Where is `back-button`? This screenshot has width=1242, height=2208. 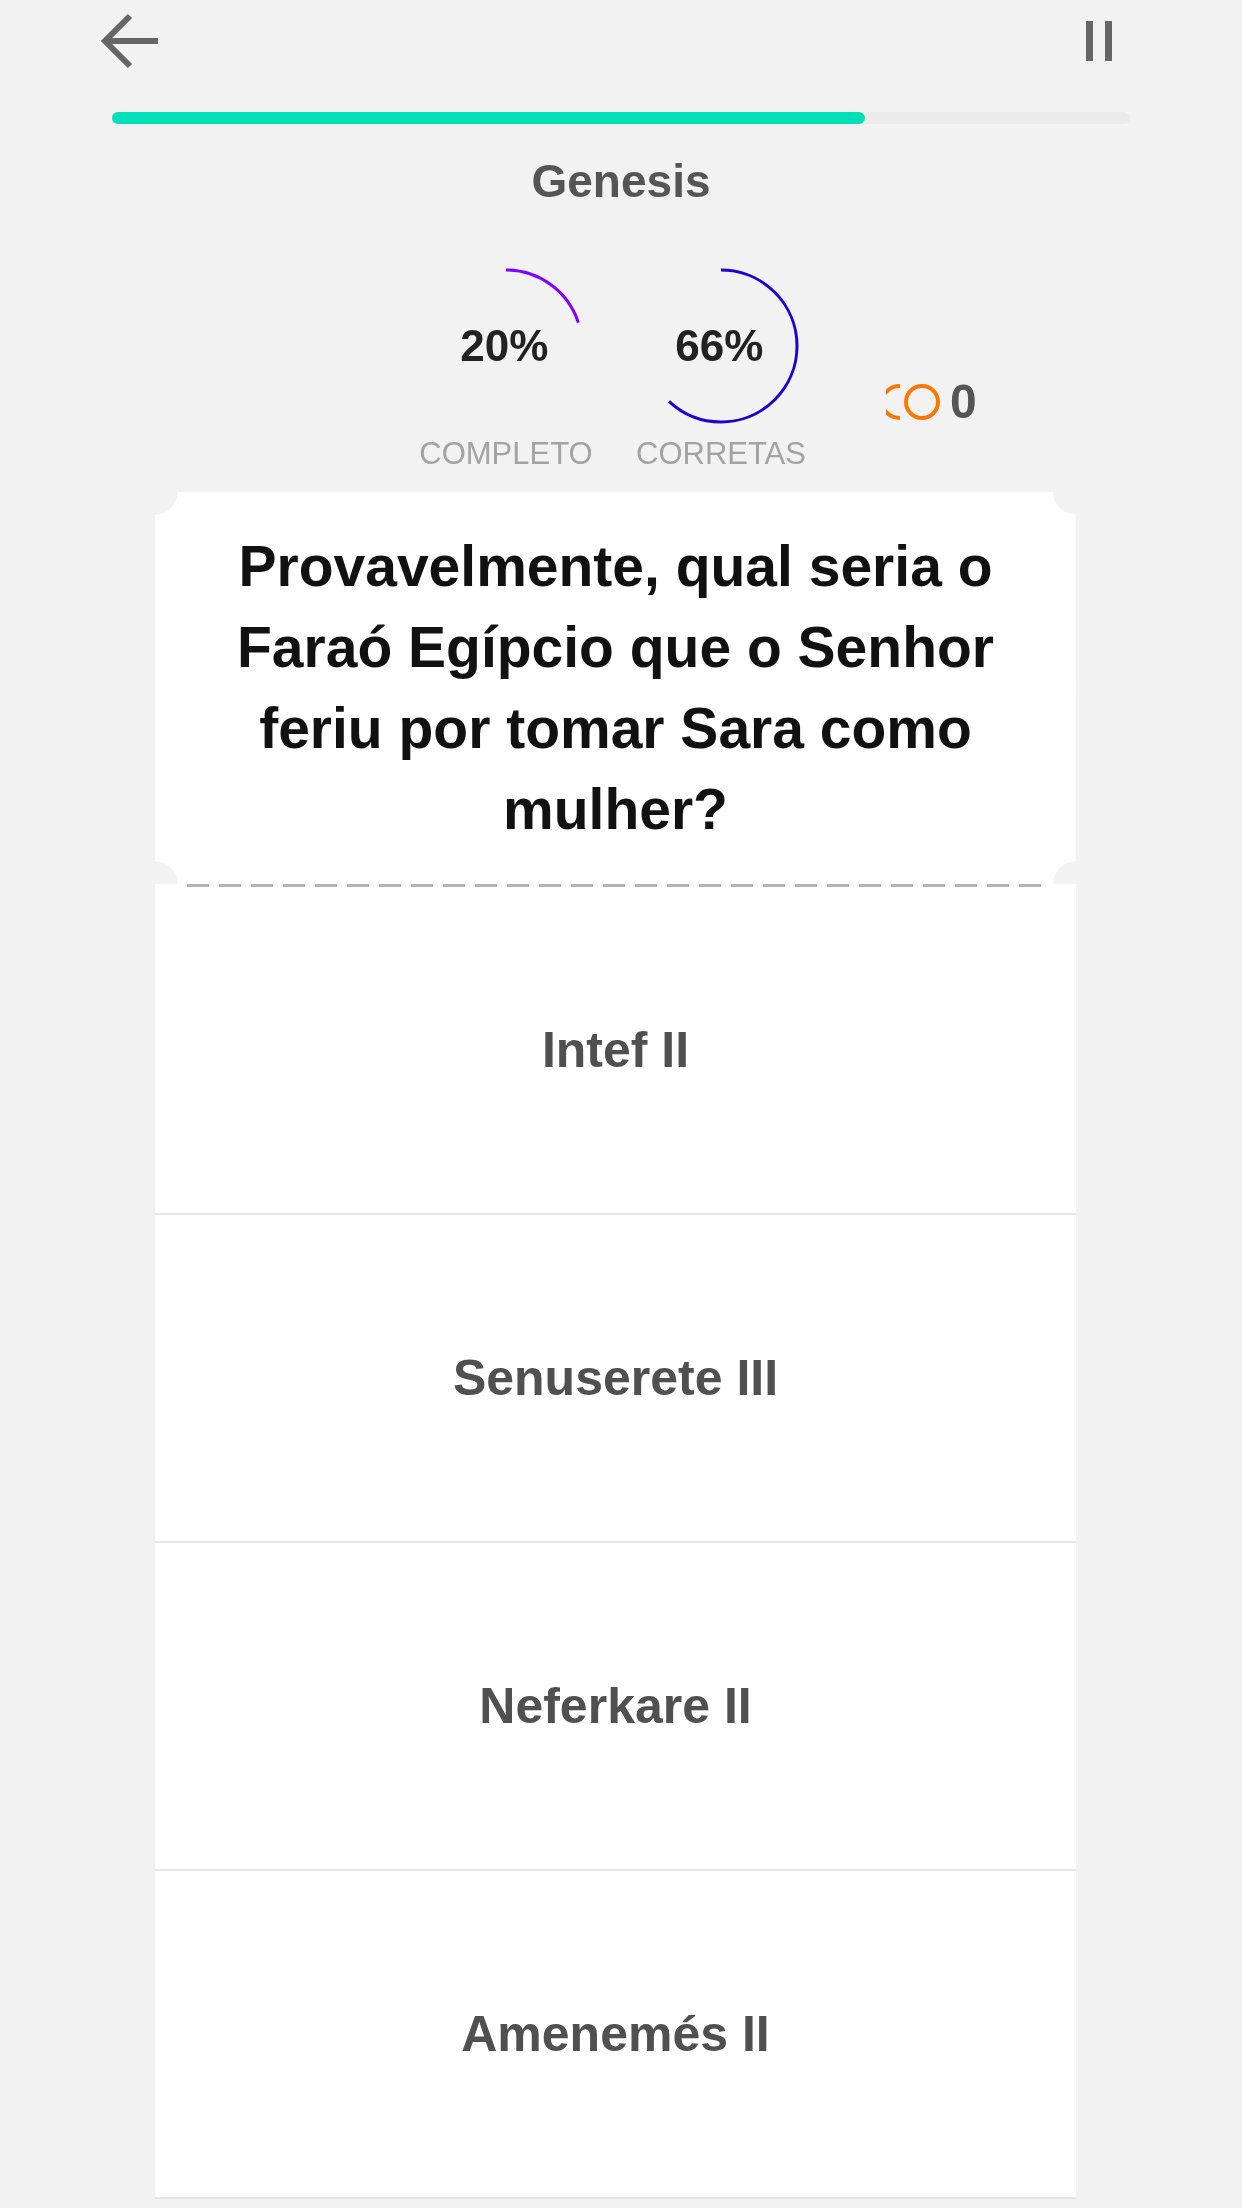 back-button is located at coordinates (130, 41).